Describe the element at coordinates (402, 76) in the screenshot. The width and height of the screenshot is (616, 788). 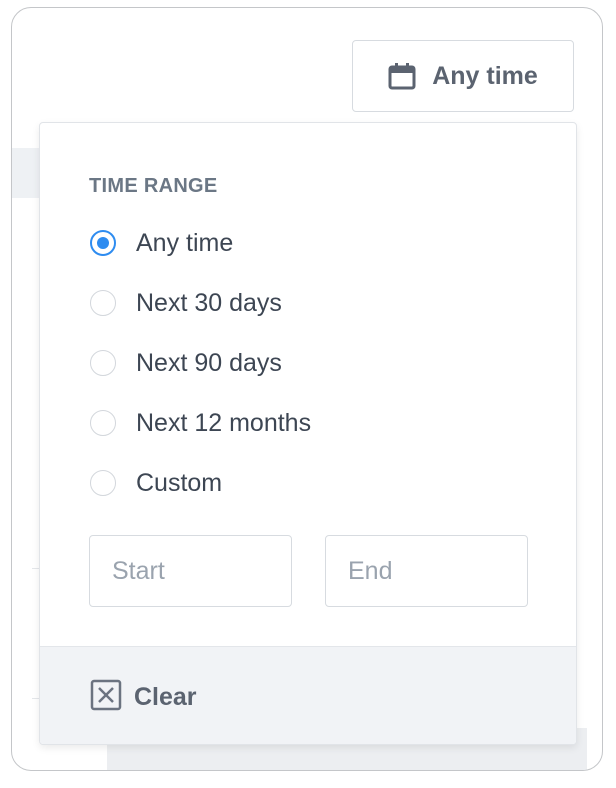
I see `calendar-icon` at that location.